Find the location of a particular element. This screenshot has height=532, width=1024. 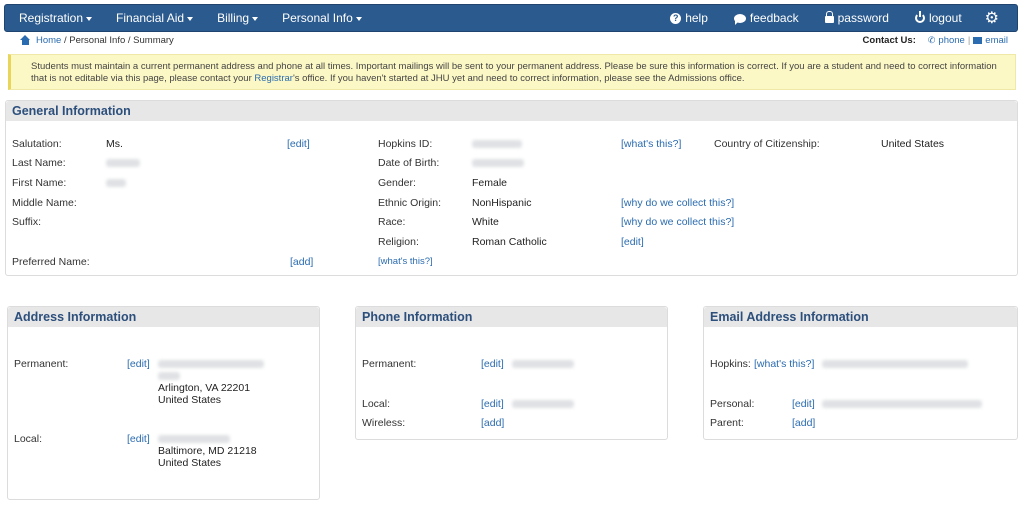

nav-personal-info-menu: Personal Info is located at coordinates (322, 18).